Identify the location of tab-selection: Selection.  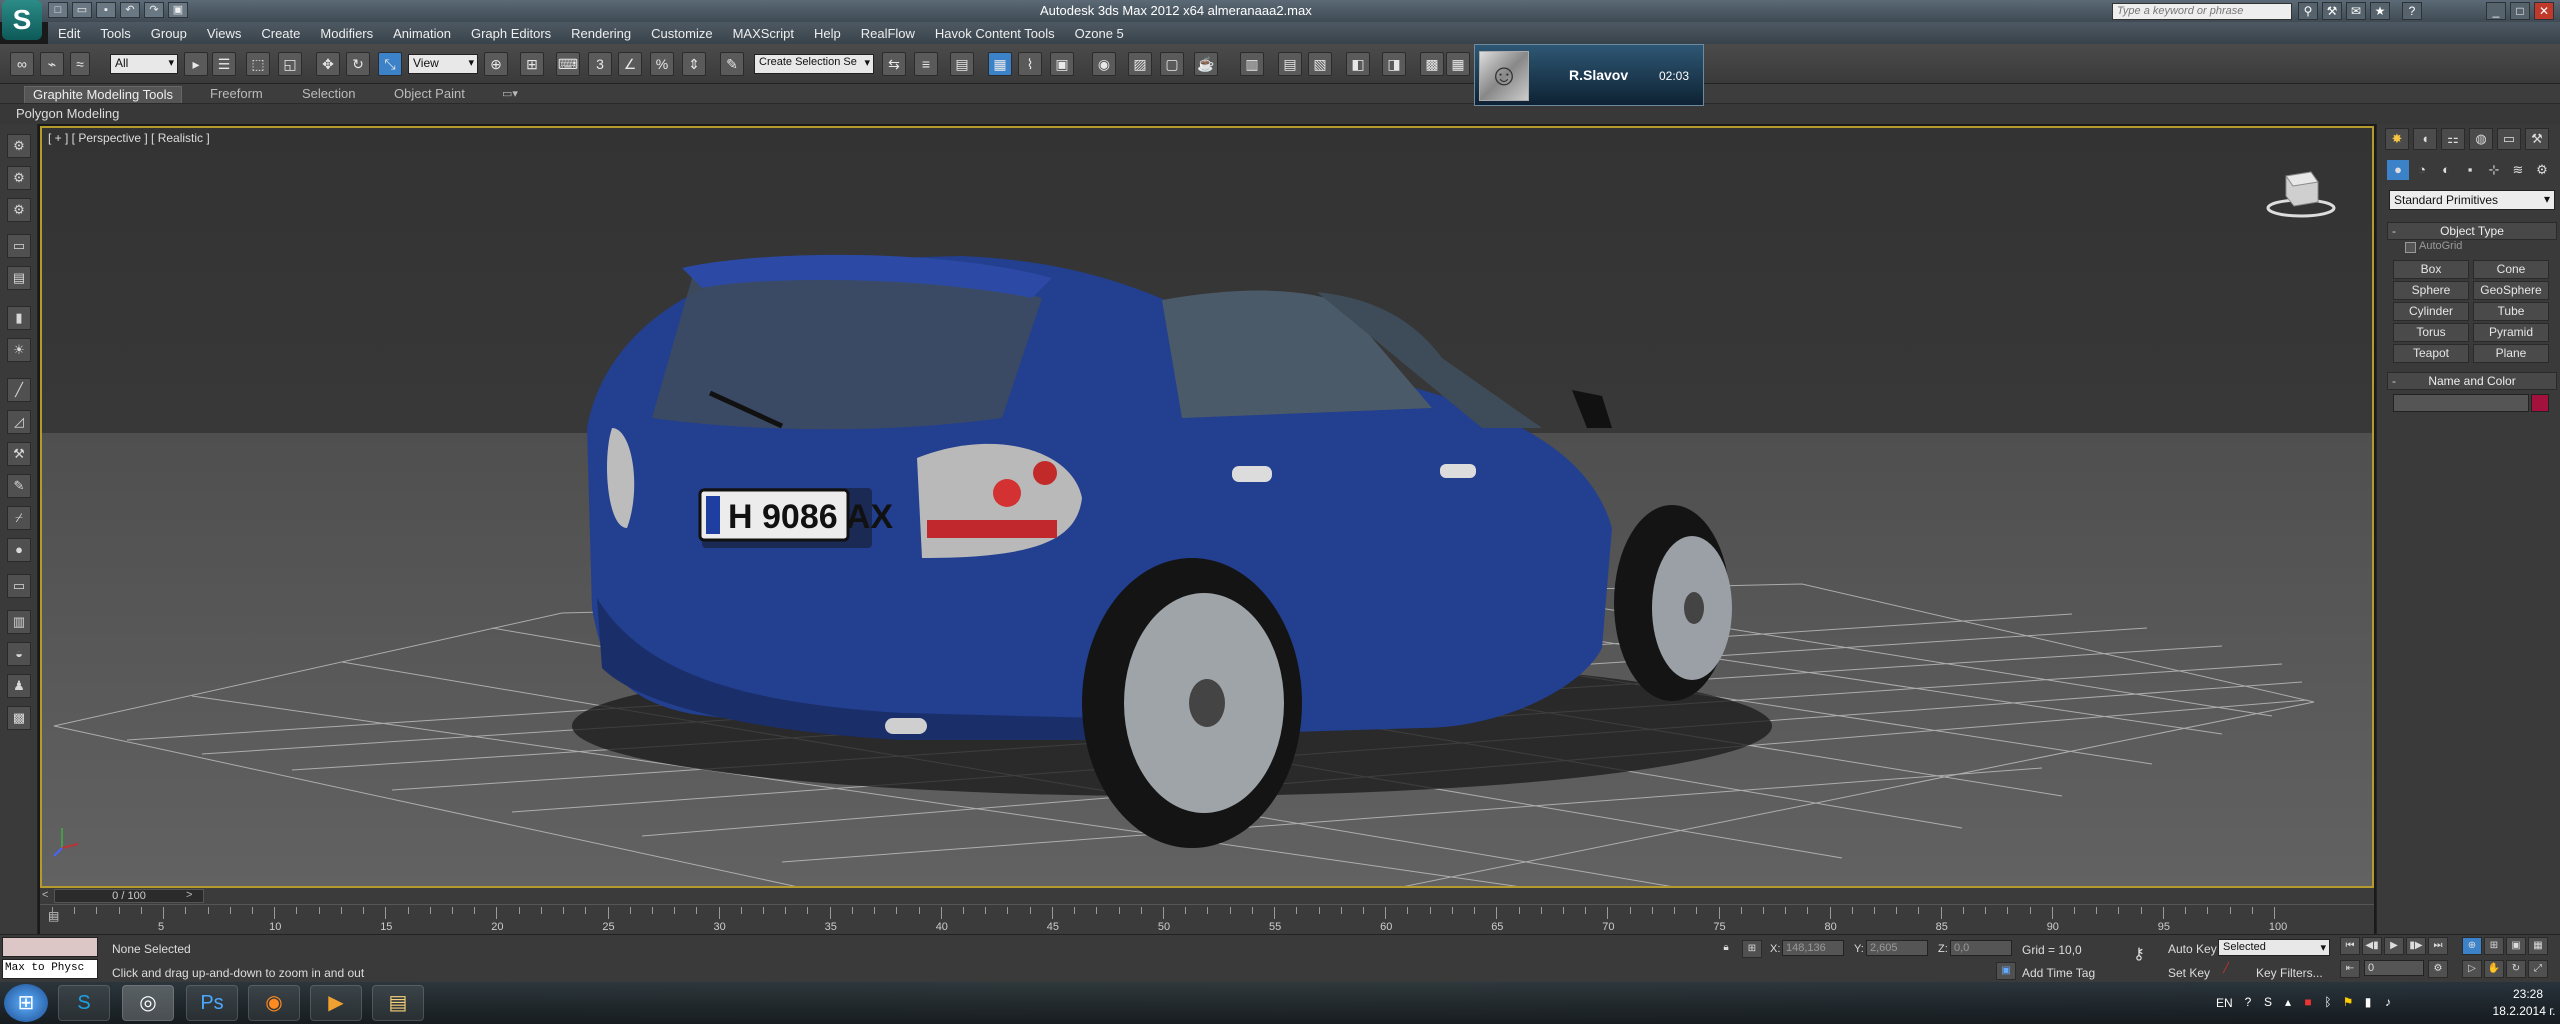
(328, 94).